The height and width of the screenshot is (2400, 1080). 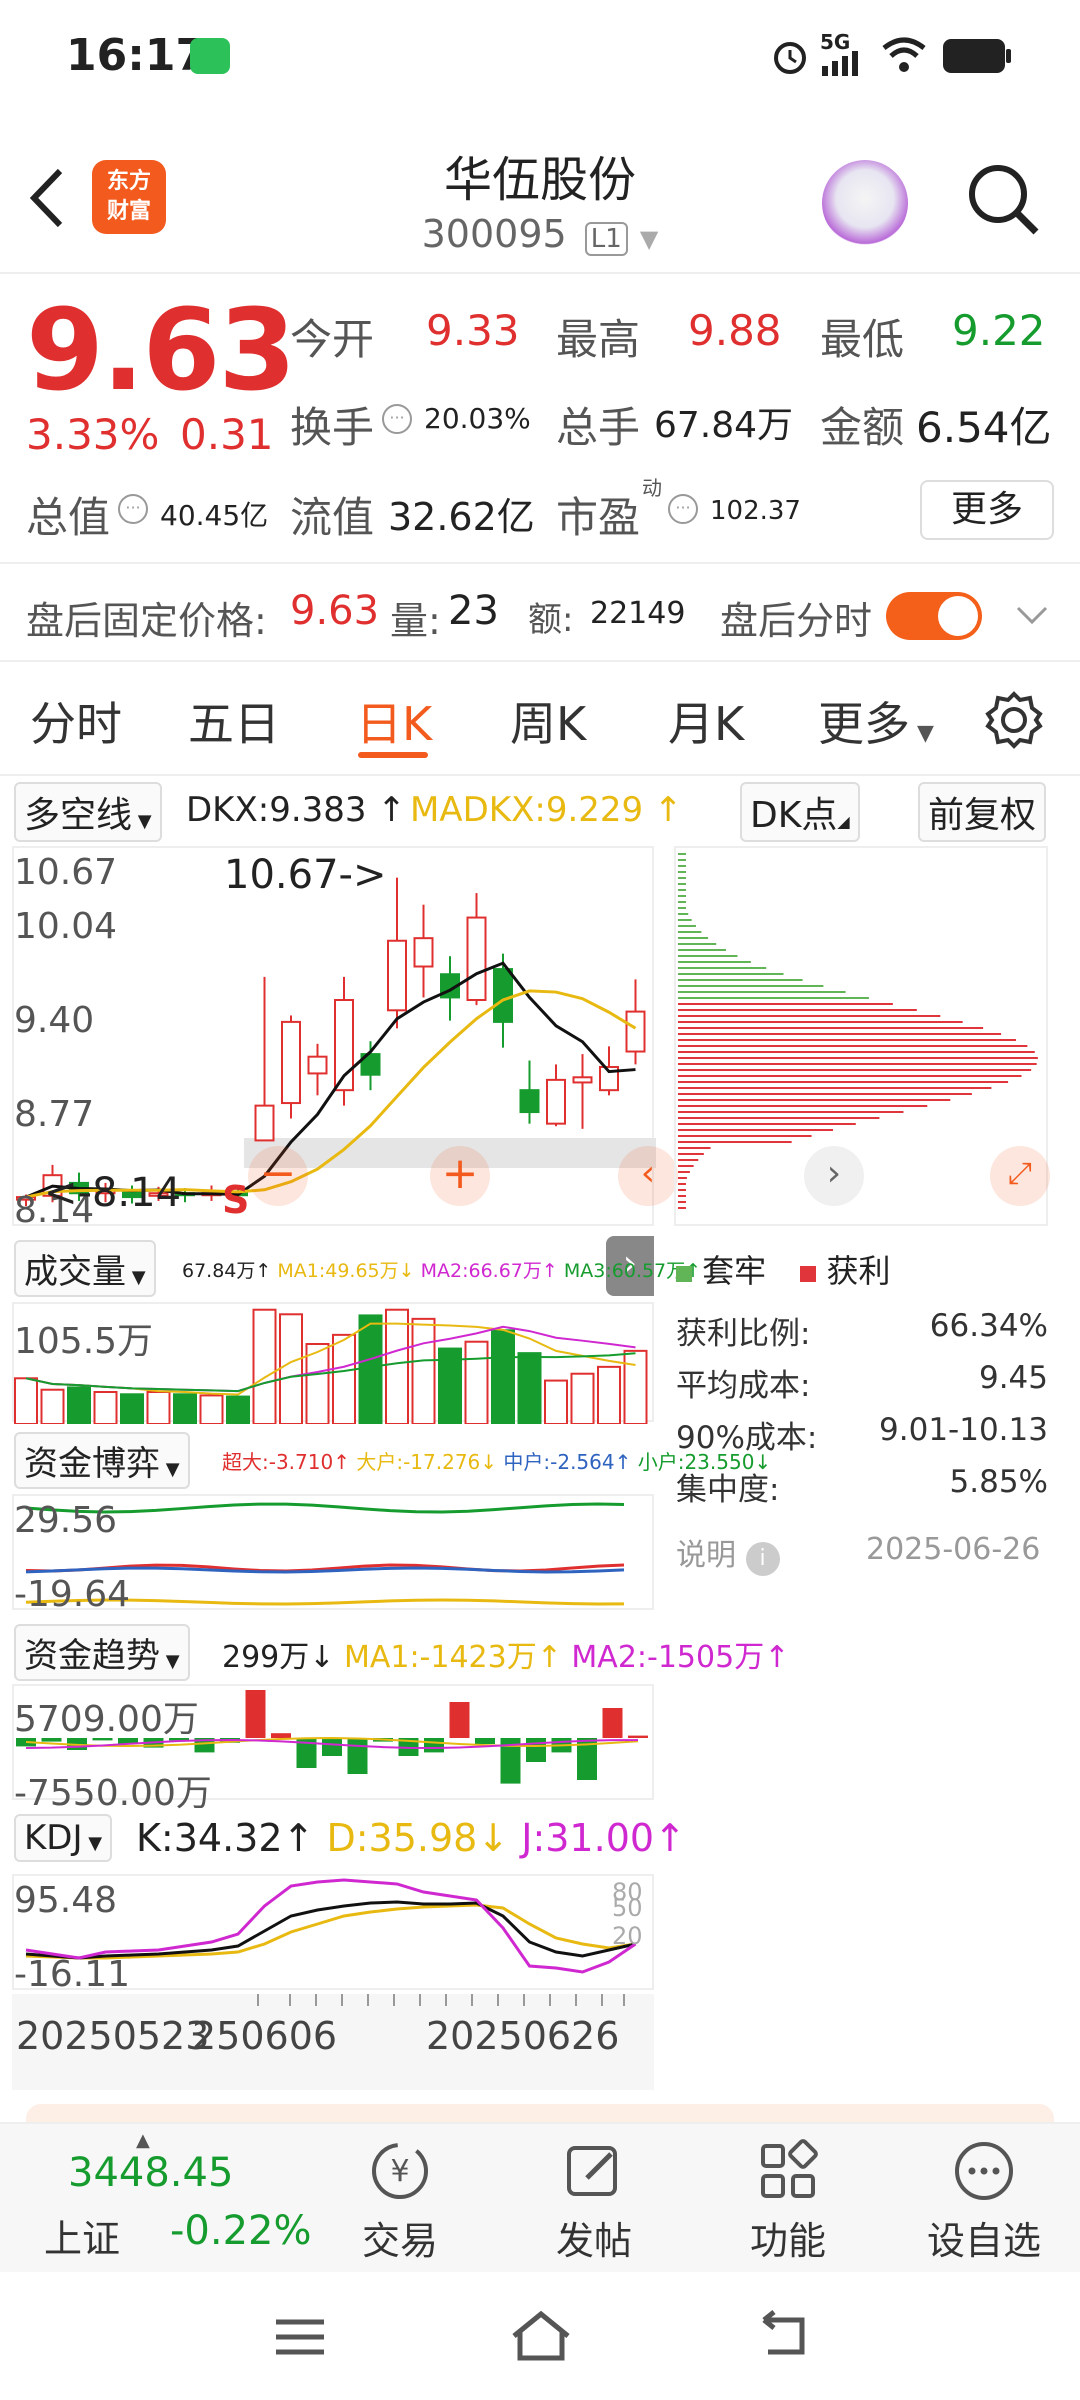 I want to click on turnover-label: 换手, so click(x=332, y=427).